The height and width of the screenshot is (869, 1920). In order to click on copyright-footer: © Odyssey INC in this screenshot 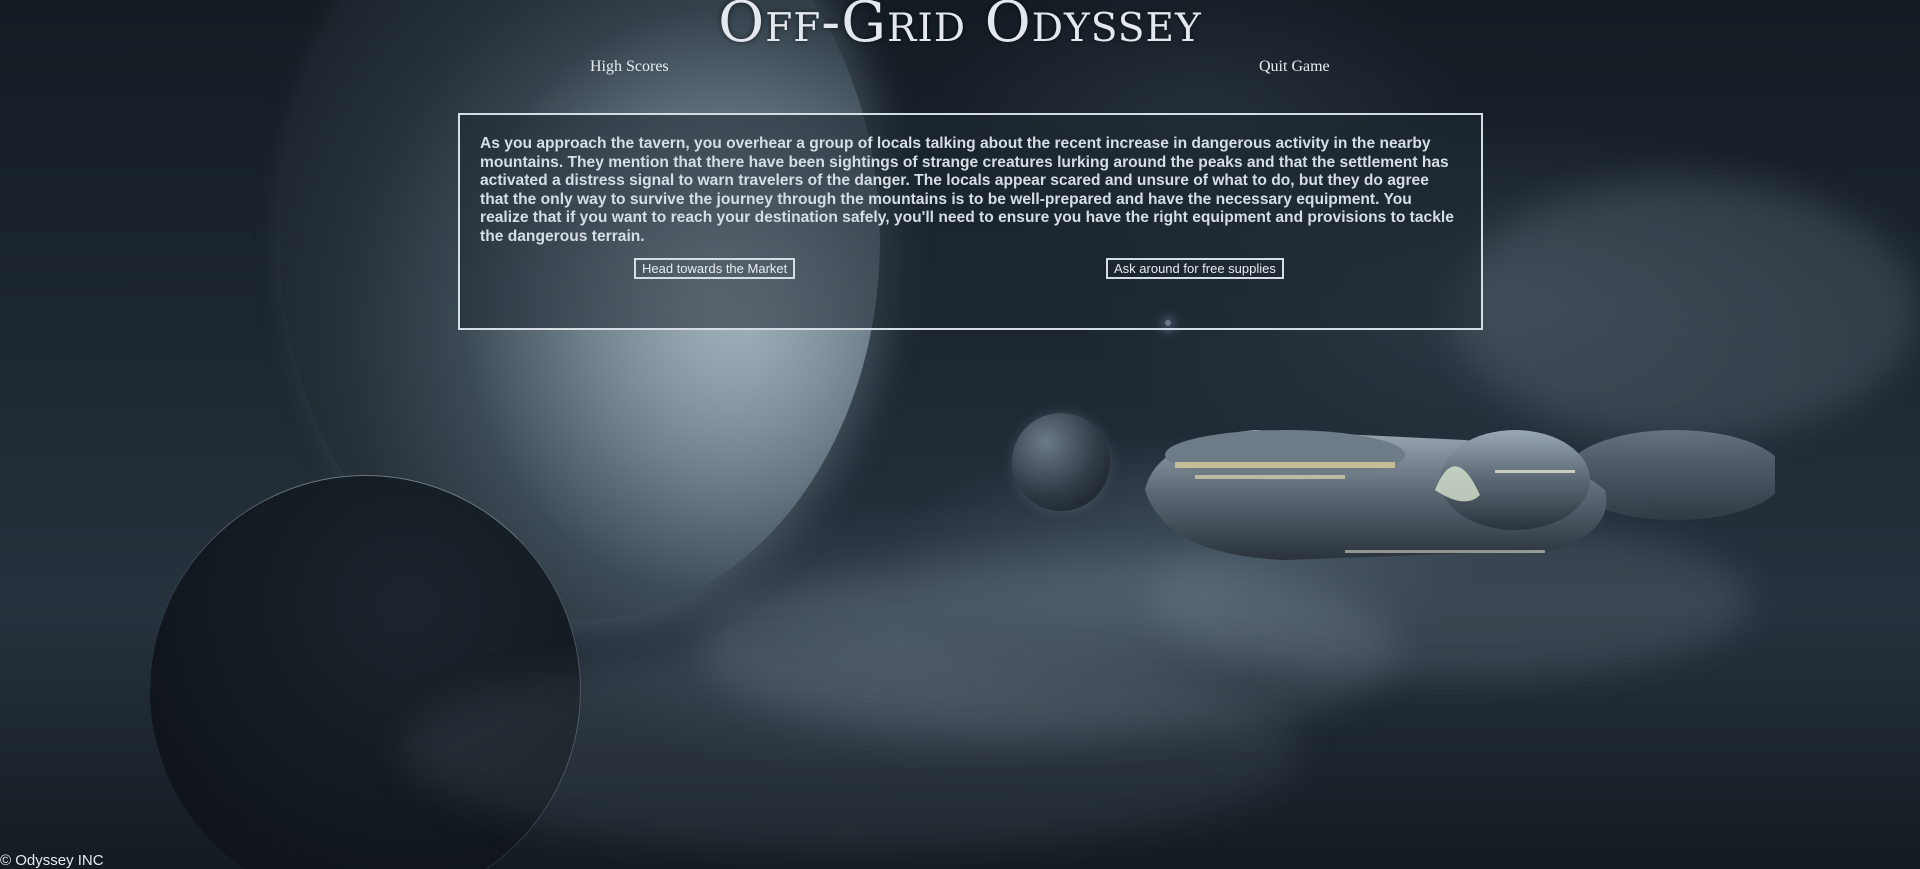, I will do `click(52, 860)`.